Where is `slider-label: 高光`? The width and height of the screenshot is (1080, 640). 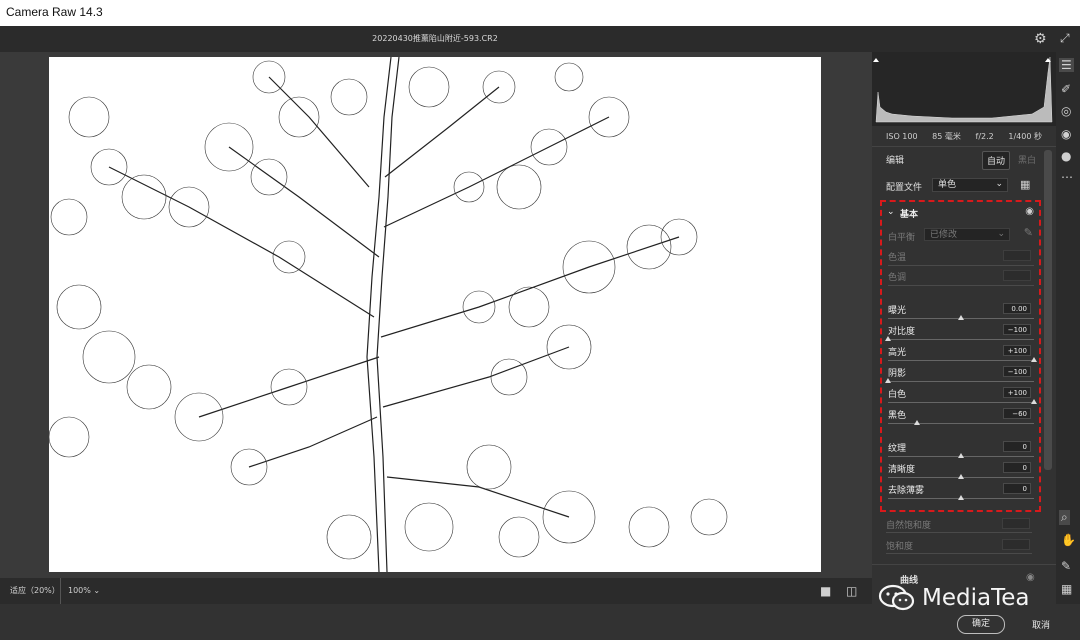 slider-label: 高光 is located at coordinates (897, 353).